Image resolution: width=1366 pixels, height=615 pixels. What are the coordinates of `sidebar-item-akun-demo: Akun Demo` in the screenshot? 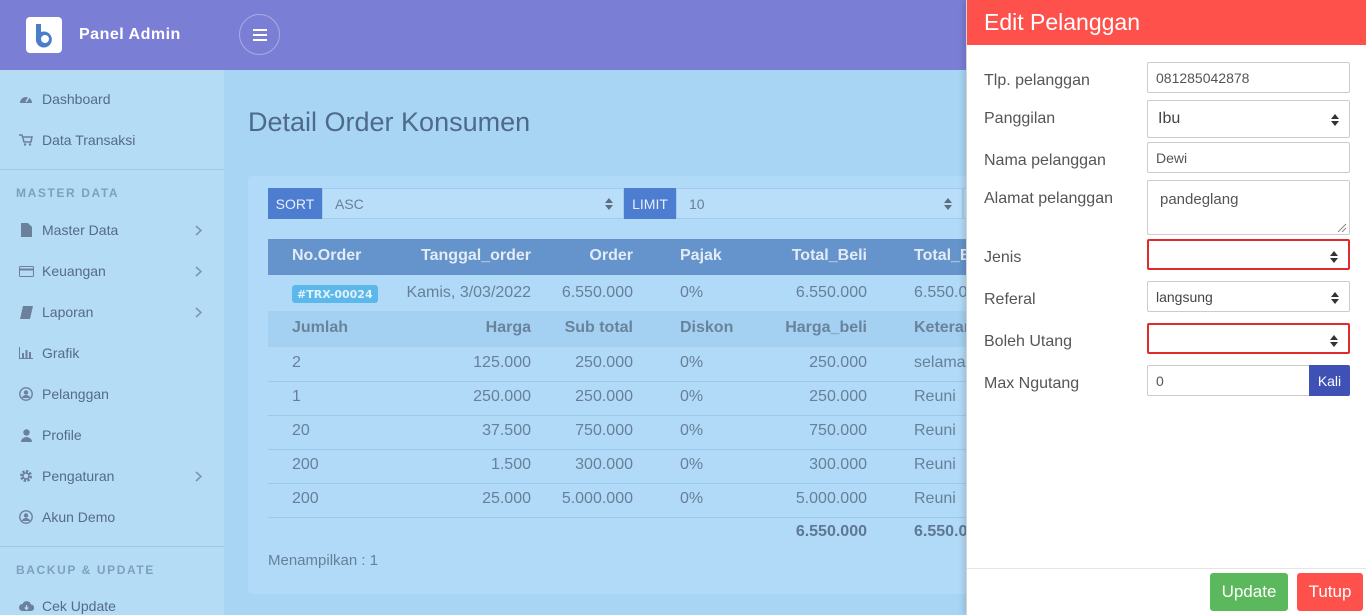 It's located at (112, 517).